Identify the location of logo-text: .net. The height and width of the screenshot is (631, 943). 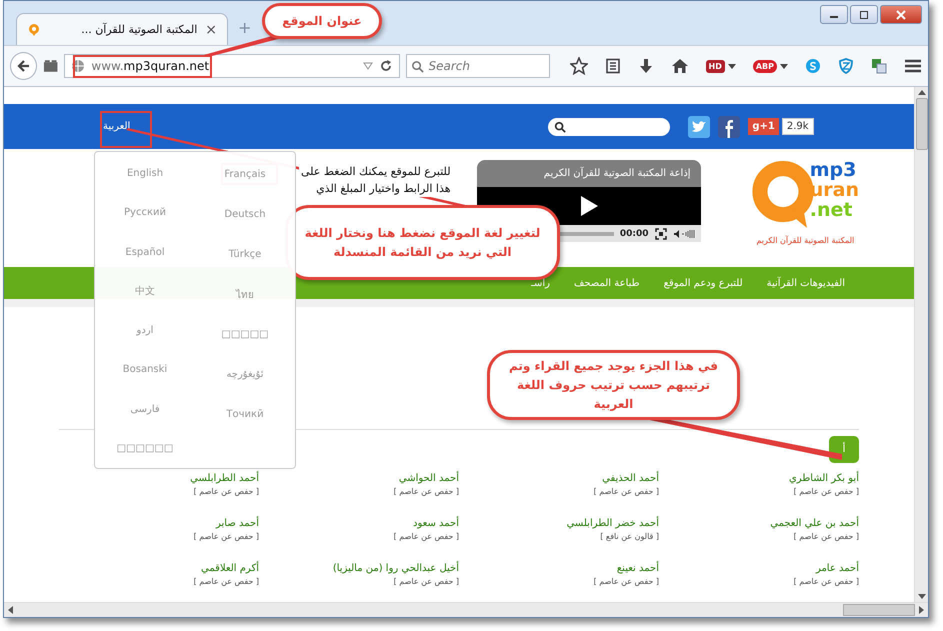
(832, 210).